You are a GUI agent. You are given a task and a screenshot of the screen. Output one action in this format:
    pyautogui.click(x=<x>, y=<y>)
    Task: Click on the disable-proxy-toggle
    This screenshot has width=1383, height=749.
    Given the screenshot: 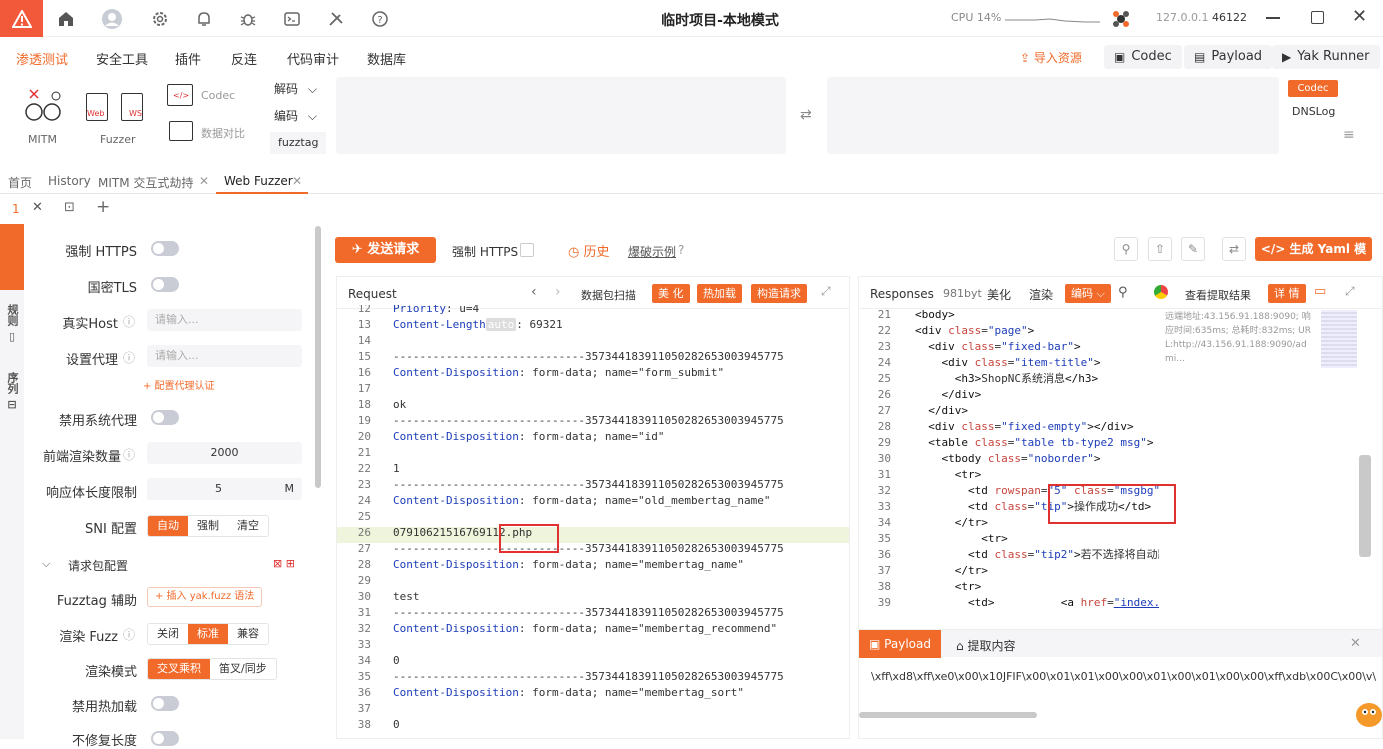 What is the action you would take?
    pyautogui.click(x=165, y=417)
    